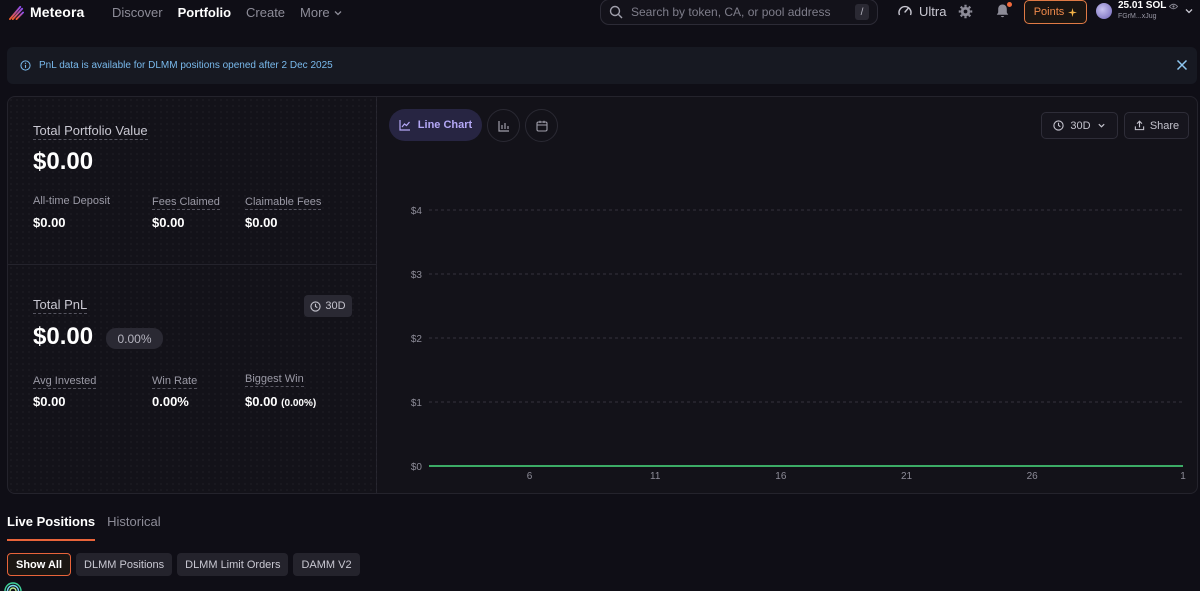 This screenshot has height=591, width=1200. I want to click on biggest-win: $0.00 (0.00%), so click(280, 401).